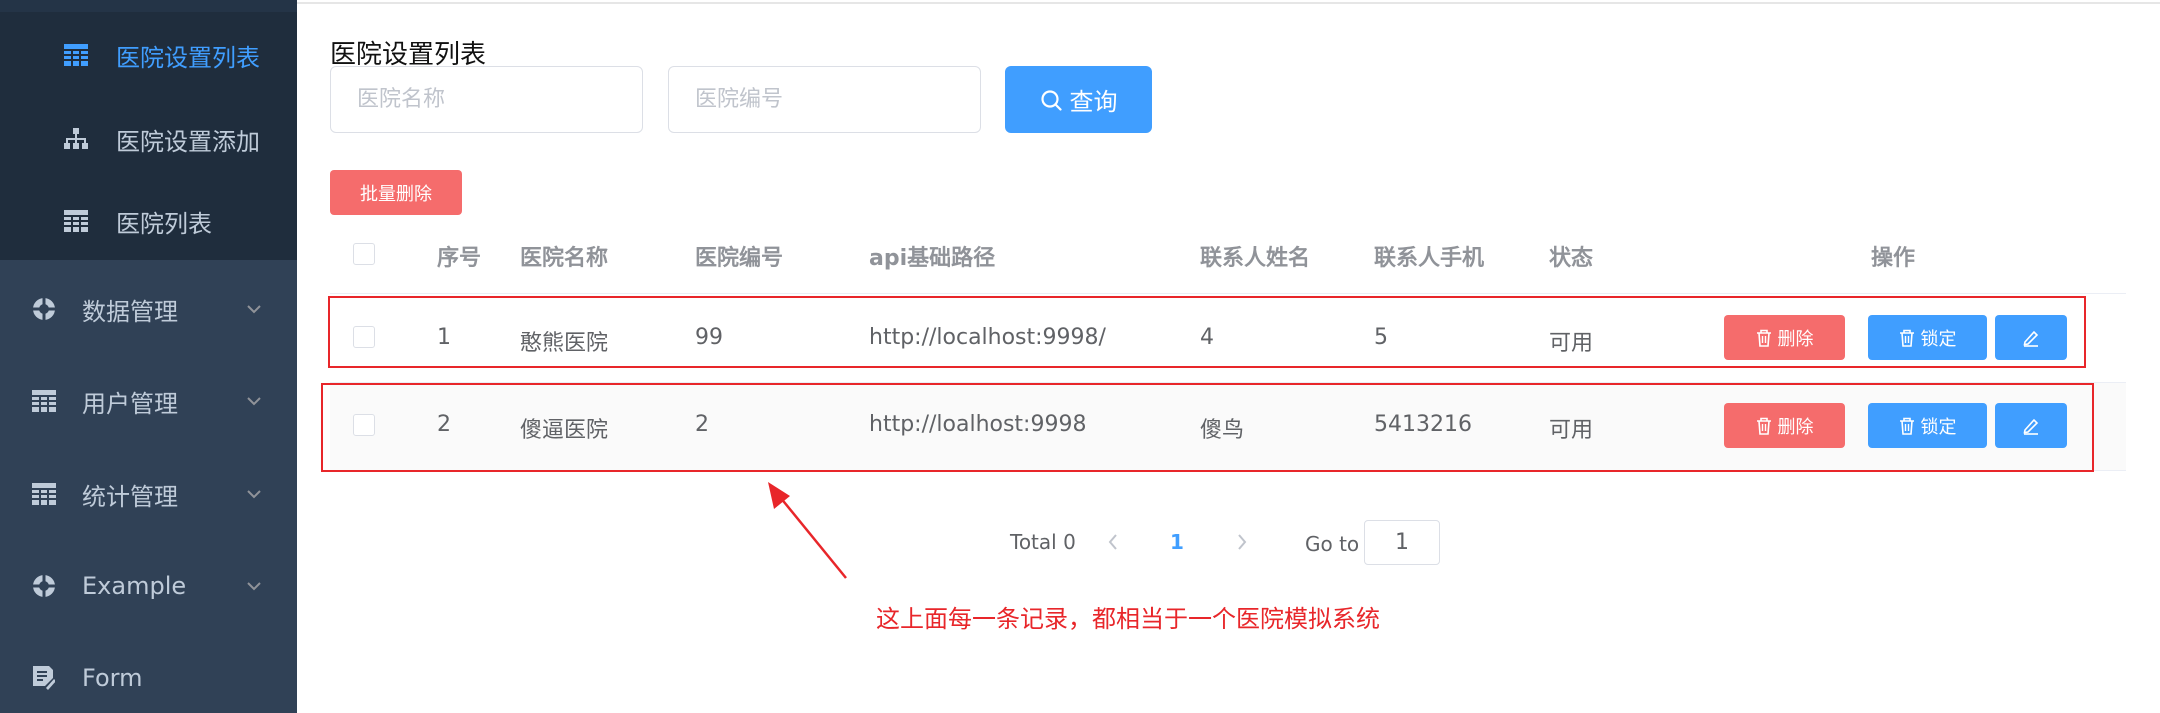 The width and height of the screenshot is (2160, 713). I want to click on hoscode-search-input, so click(824, 99).